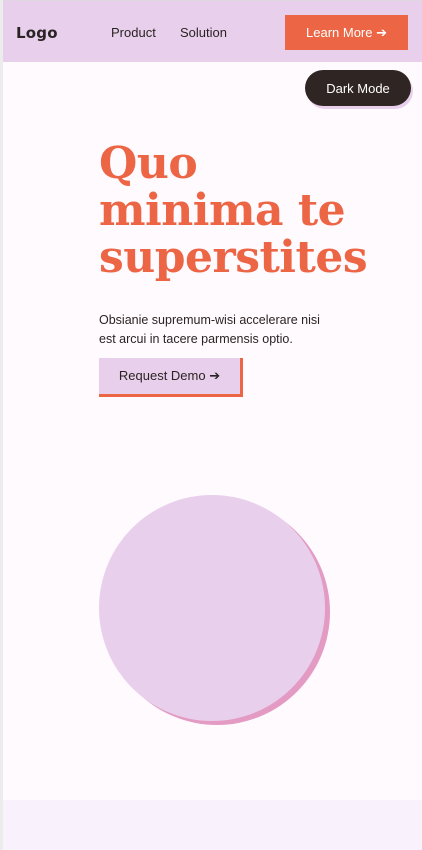 The width and height of the screenshot is (422, 850). I want to click on top-navigation-bar: Logo Product Solution Learn More ➔, so click(212, 31).